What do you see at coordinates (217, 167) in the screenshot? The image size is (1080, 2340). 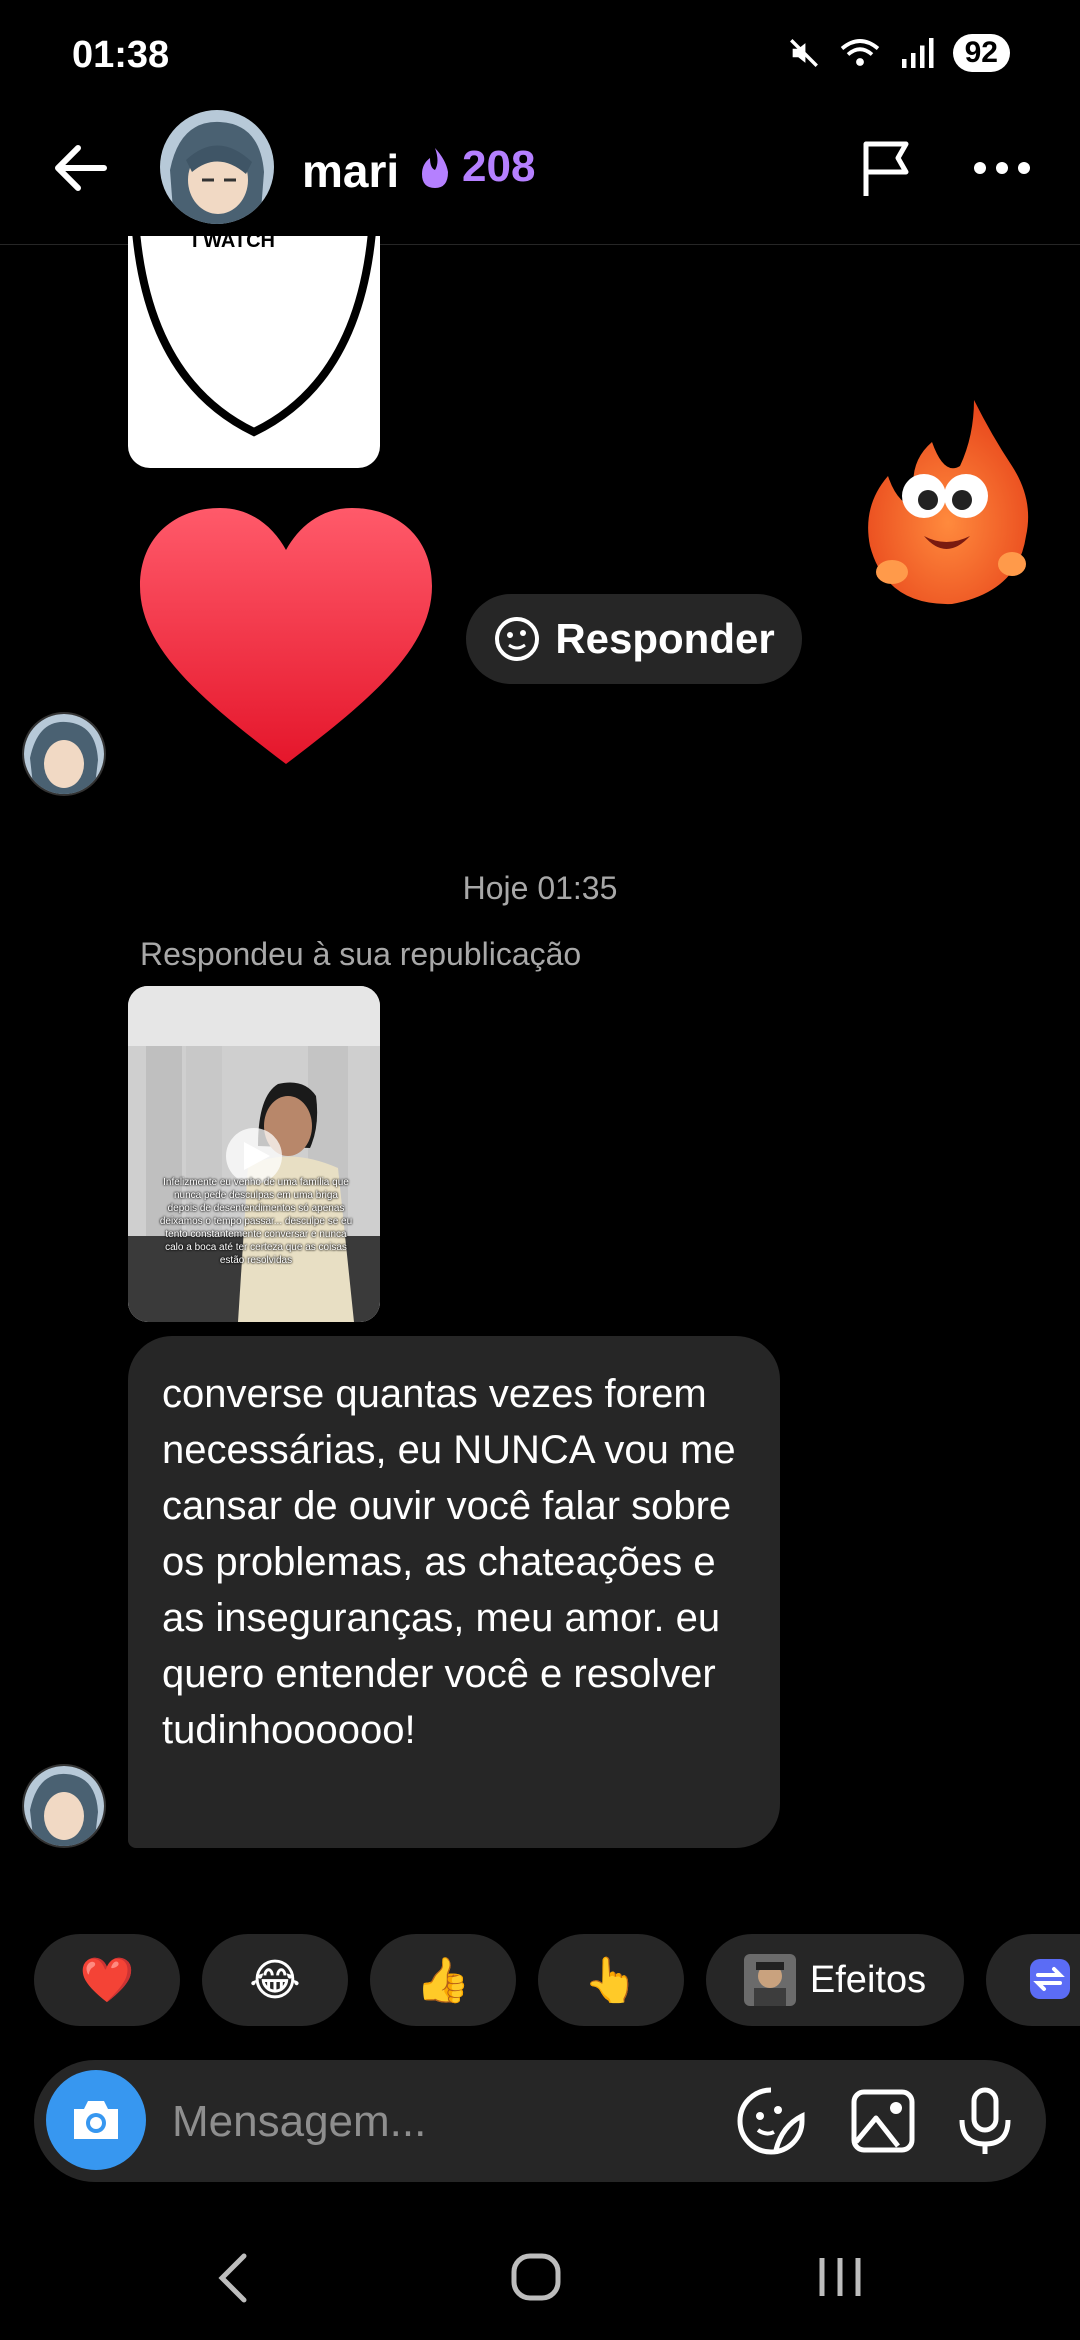 I see `contact-avatar` at bounding box center [217, 167].